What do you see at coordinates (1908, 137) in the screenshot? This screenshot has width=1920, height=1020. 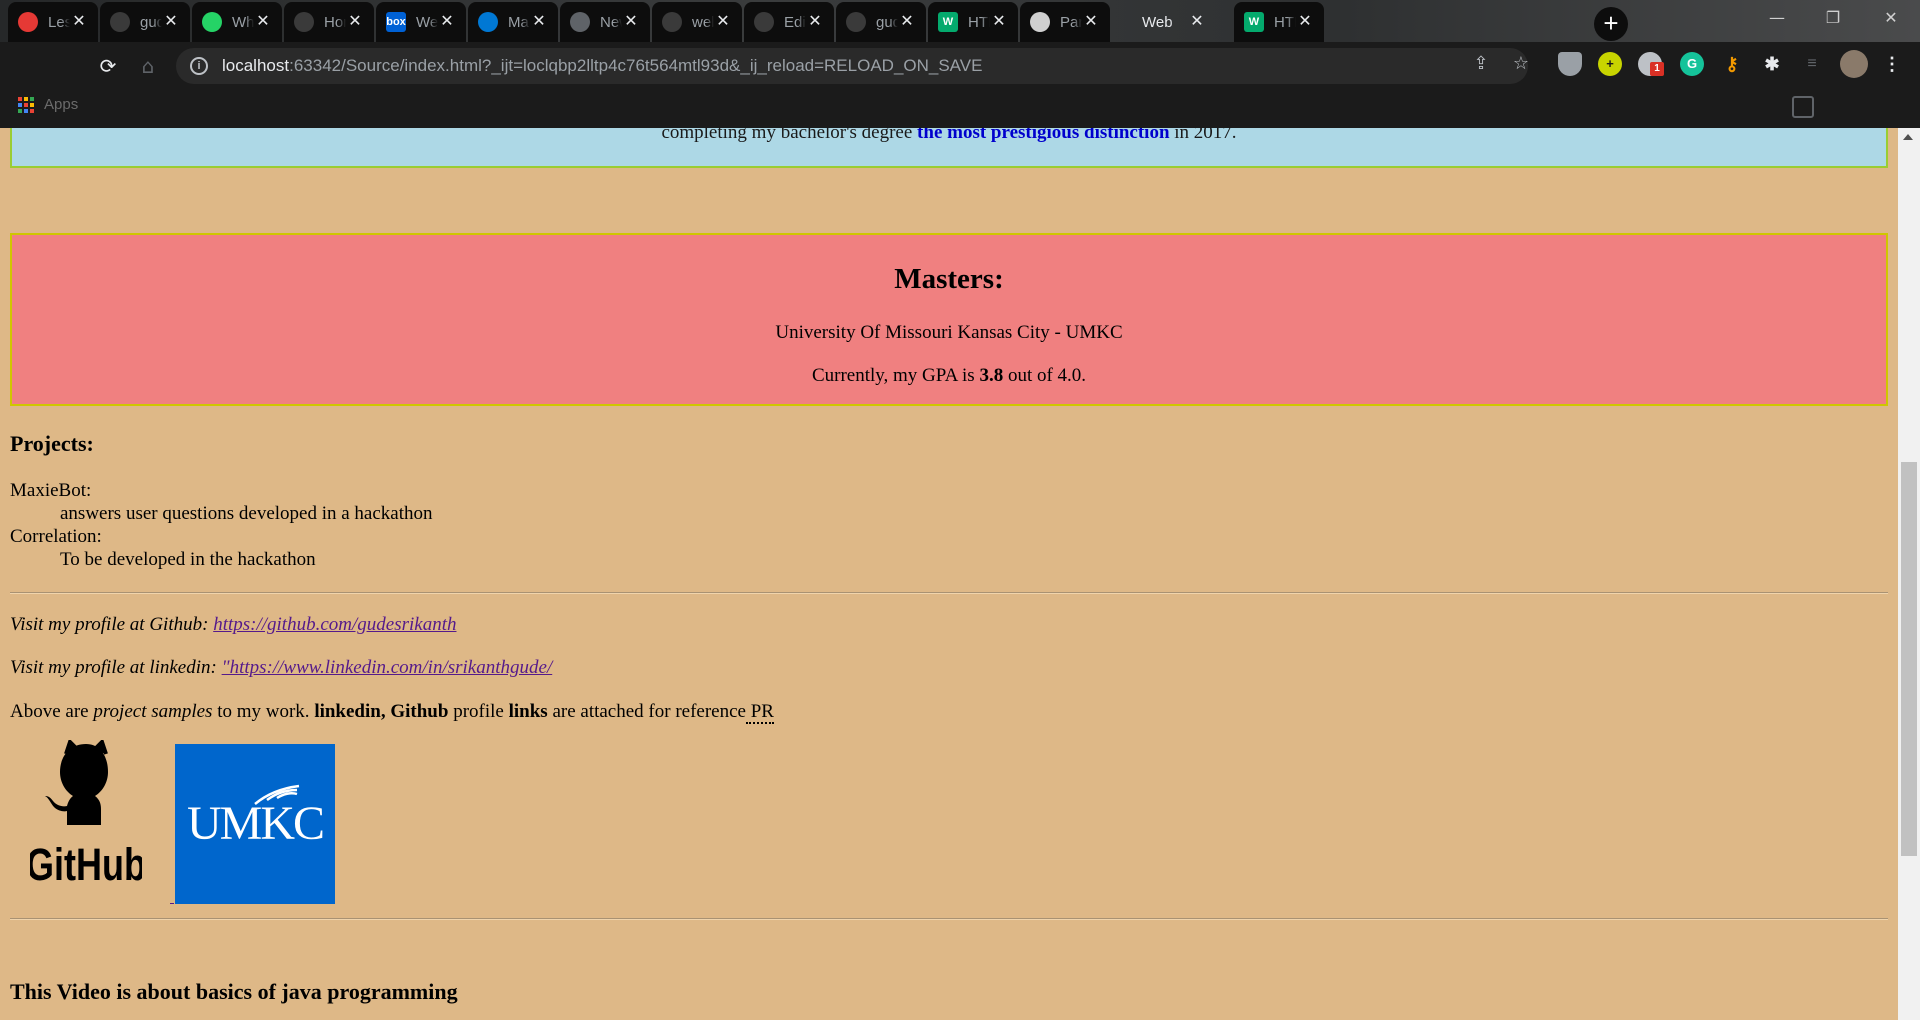 I see `scroll-up-arrow-icon` at bounding box center [1908, 137].